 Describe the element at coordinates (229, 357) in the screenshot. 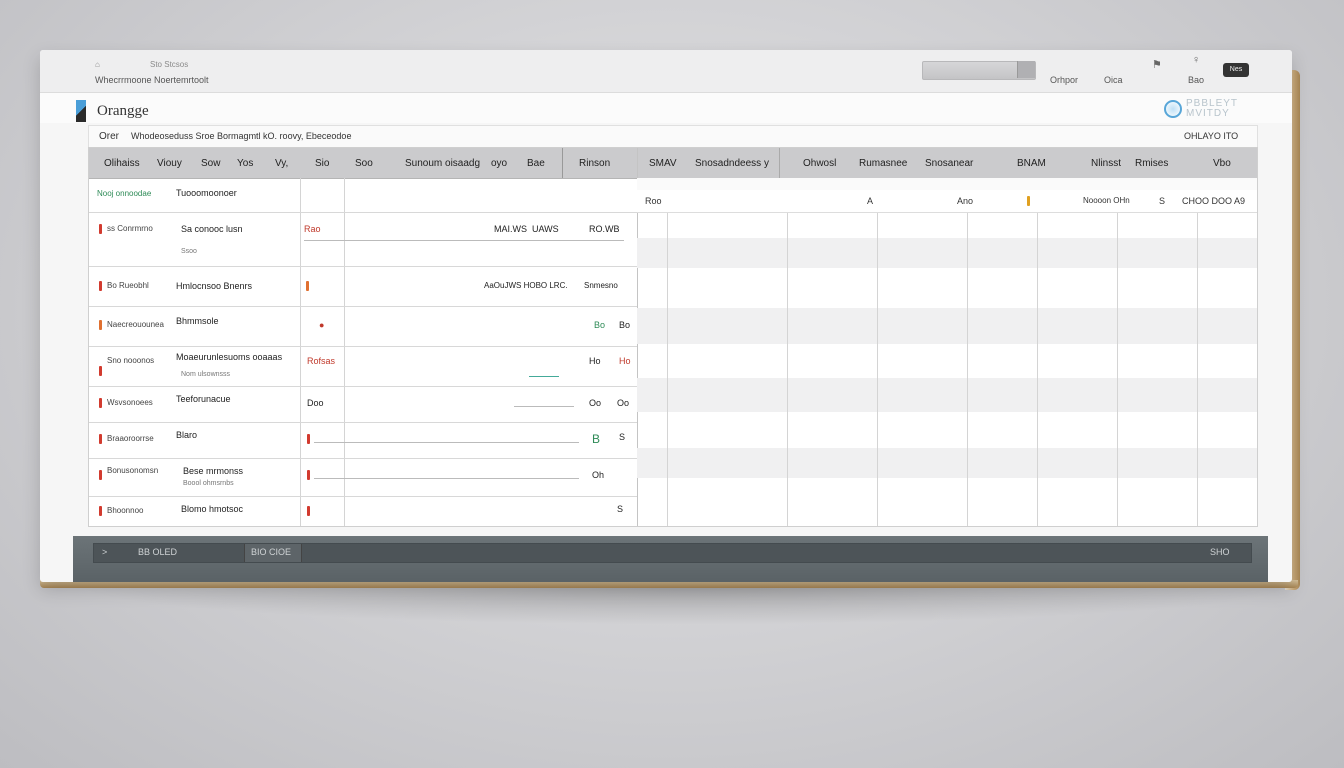

I see `row-name: Moaeurunlesuoms ooaaas` at that location.